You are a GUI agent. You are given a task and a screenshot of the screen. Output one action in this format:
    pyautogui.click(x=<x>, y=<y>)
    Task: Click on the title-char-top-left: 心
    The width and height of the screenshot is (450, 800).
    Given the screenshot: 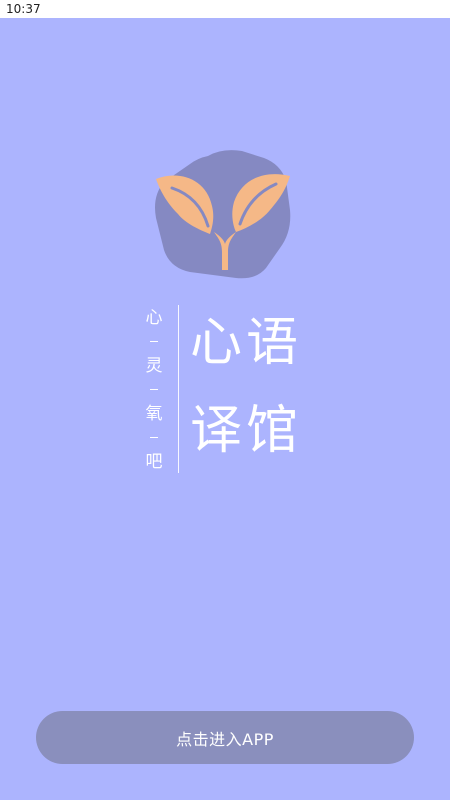 What is the action you would take?
    pyautogui.click(x=216, y=343)
    